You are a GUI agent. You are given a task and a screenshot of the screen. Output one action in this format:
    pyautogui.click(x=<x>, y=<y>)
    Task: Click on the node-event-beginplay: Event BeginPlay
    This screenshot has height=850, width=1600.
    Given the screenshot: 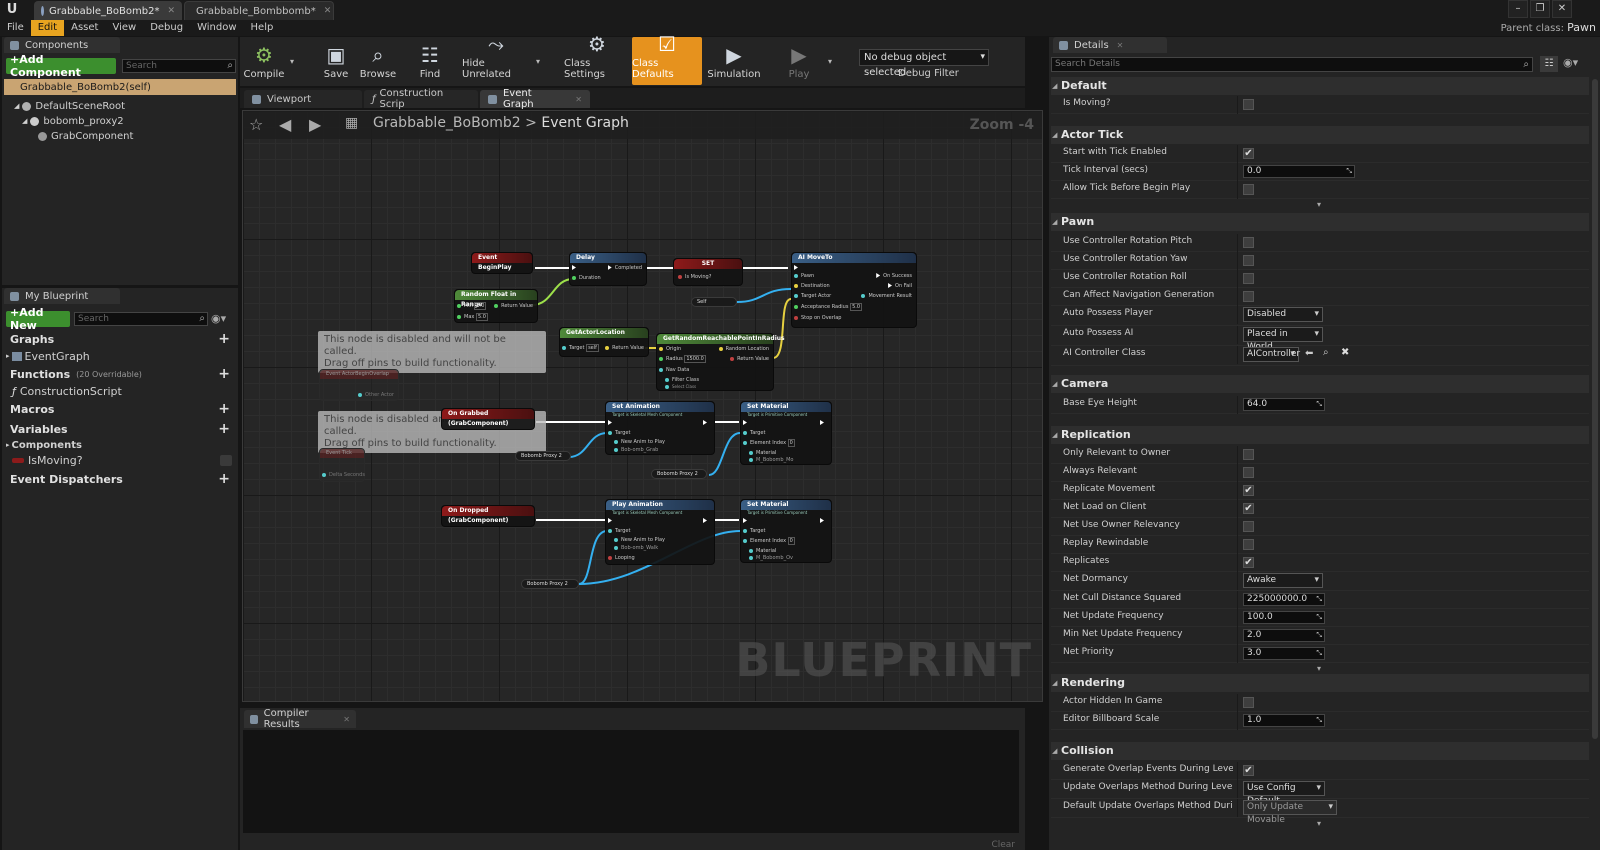 What is the action you would take?
    pyautogui.click(x=502, y=263)
    